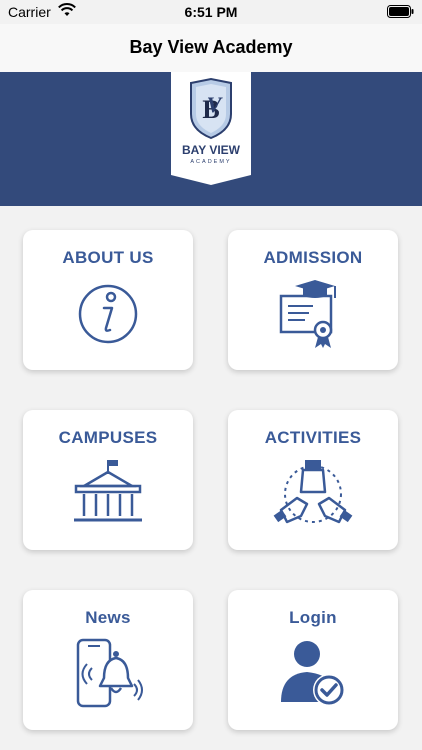  Describe the element at coordinates (108, 257) in the screenshot. I see `card-label: ABOUT US` at that location.